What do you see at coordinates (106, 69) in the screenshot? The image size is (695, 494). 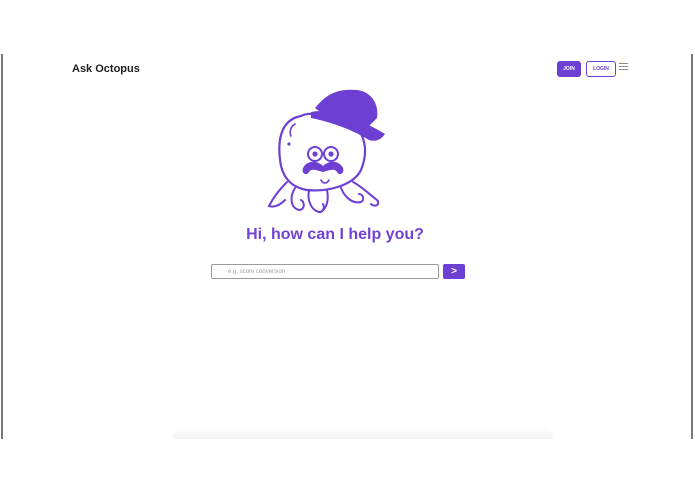 I see `brand-logo-text: Ask Octopus` at bounding box center [106, 69].